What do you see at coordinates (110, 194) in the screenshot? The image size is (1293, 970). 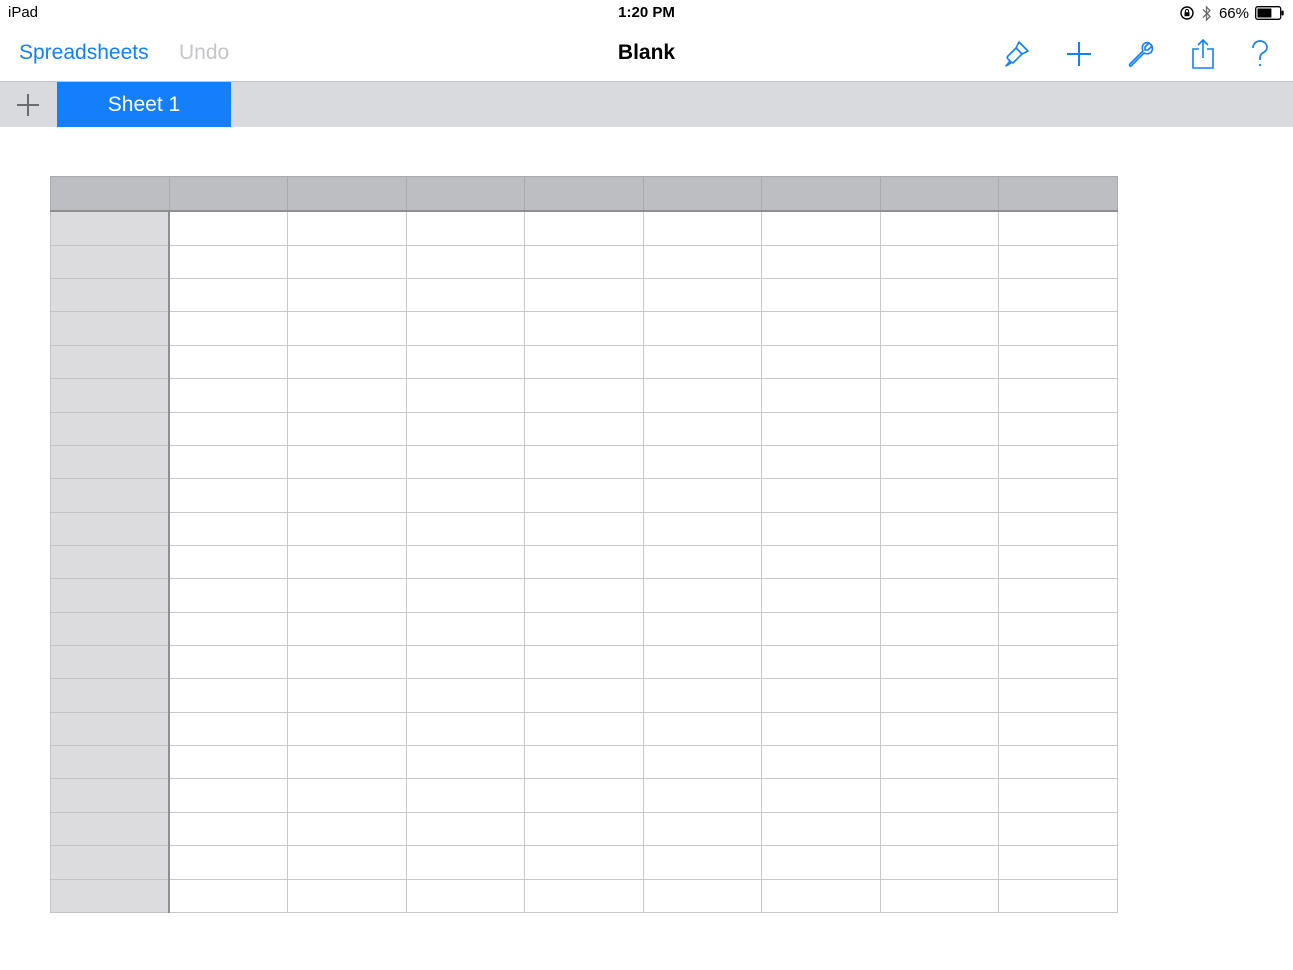 I see `corner-cell` at bounding box center [110, 194].